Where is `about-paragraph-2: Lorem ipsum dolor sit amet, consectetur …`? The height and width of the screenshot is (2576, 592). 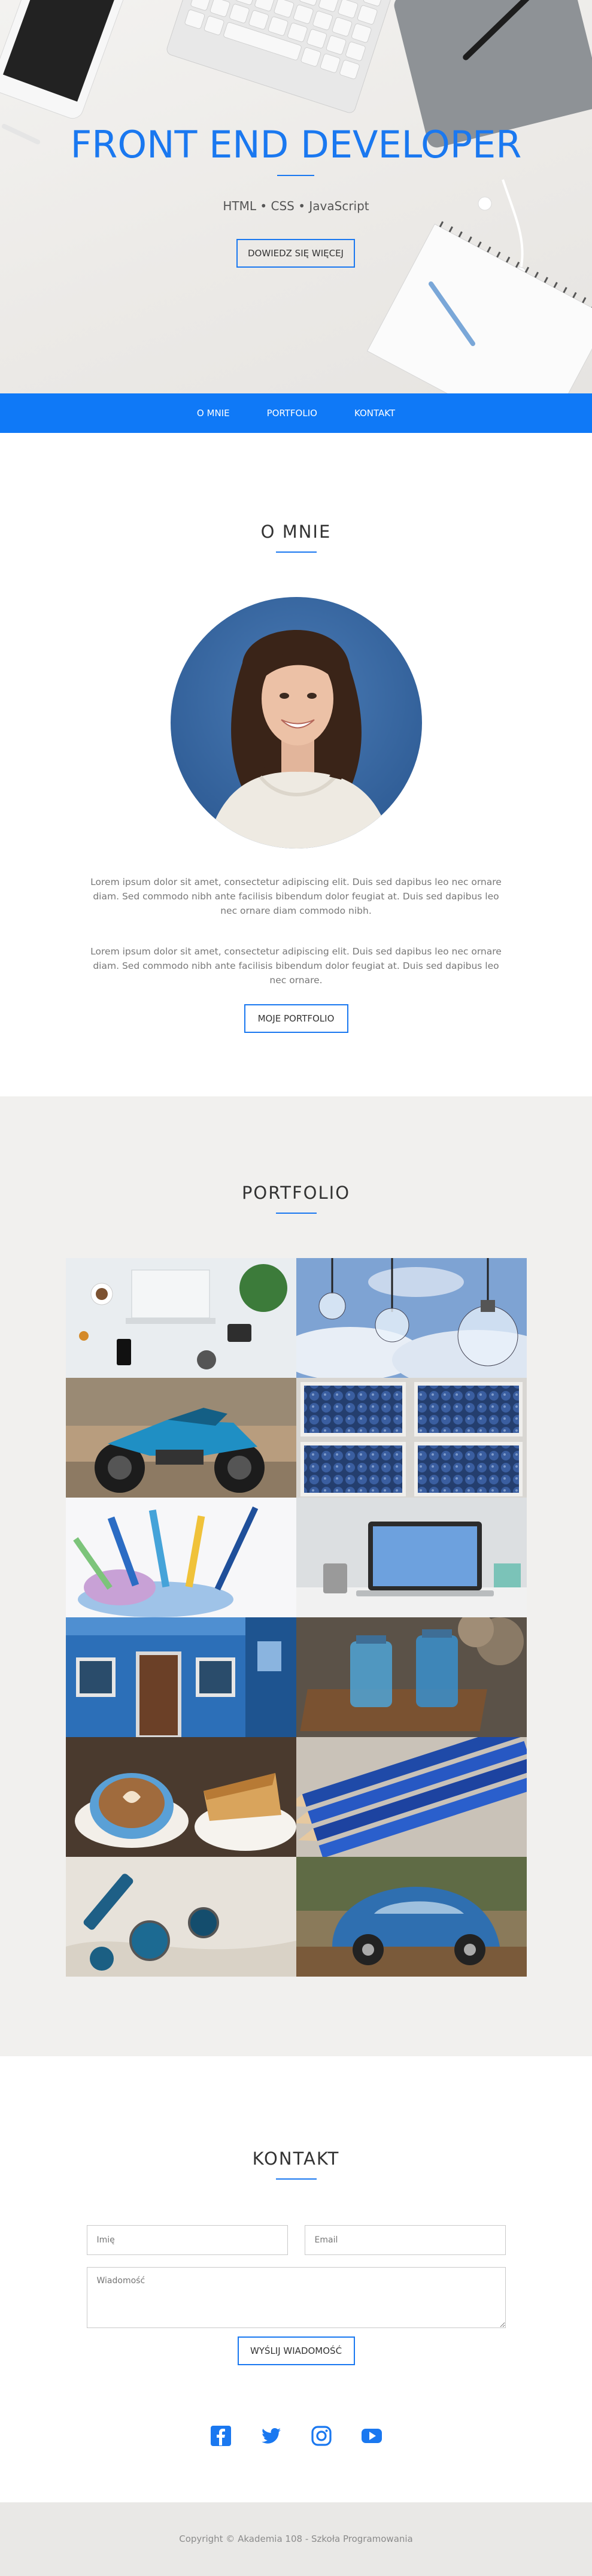
about-paragraph-2: Lorem ipsum dolor sit amet, consectetur … is located at coordinates (296, 966).